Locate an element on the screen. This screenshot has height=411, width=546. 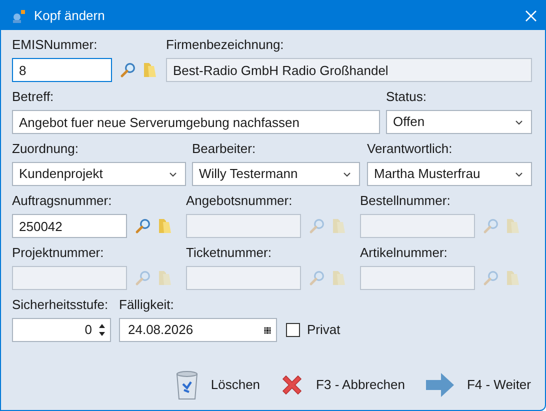
field-label: Artikelnummer: is located at coordinates (404, 252).